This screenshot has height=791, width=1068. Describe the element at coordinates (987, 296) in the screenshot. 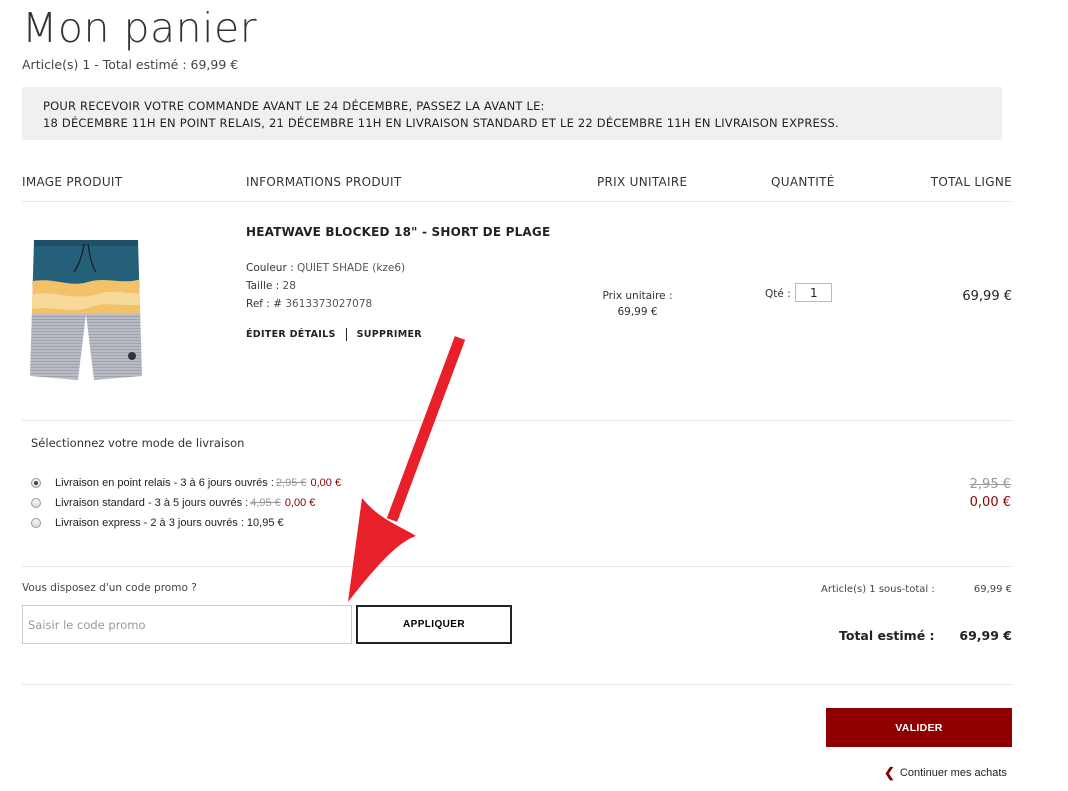

I see `line-total-value: 69,99 €` at that location.